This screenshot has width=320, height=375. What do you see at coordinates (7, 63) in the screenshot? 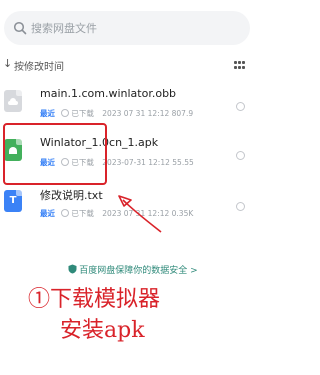
I see `sort-arrow-icon: ↓` at bounding box center [7, 63].